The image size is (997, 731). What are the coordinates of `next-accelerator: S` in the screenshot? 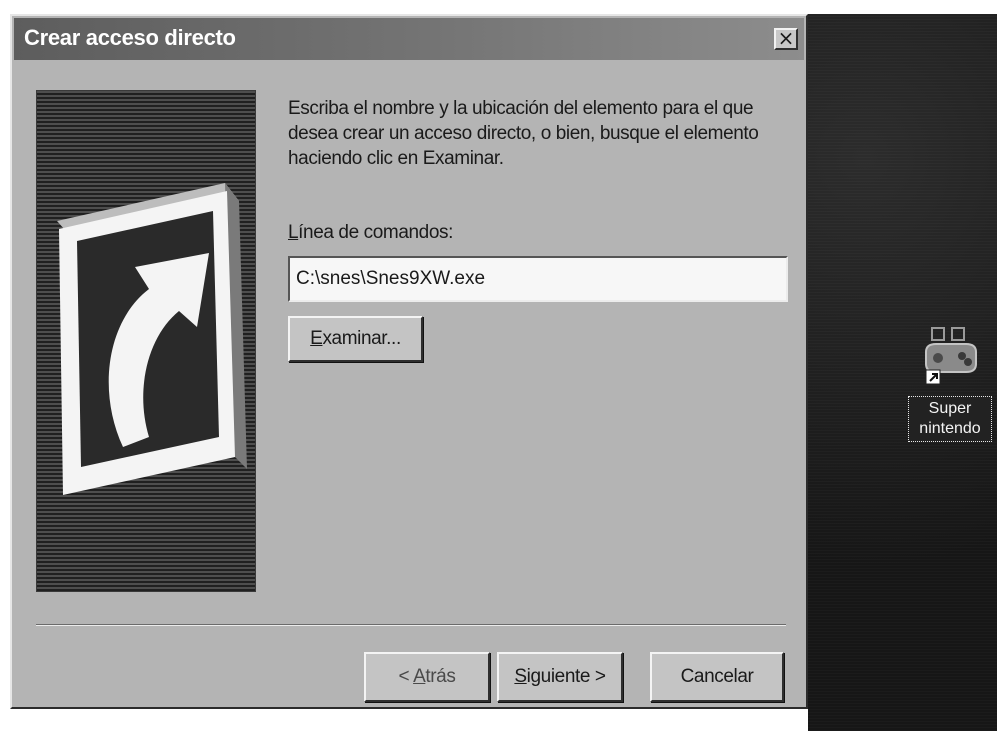 It's located at (520, 676).